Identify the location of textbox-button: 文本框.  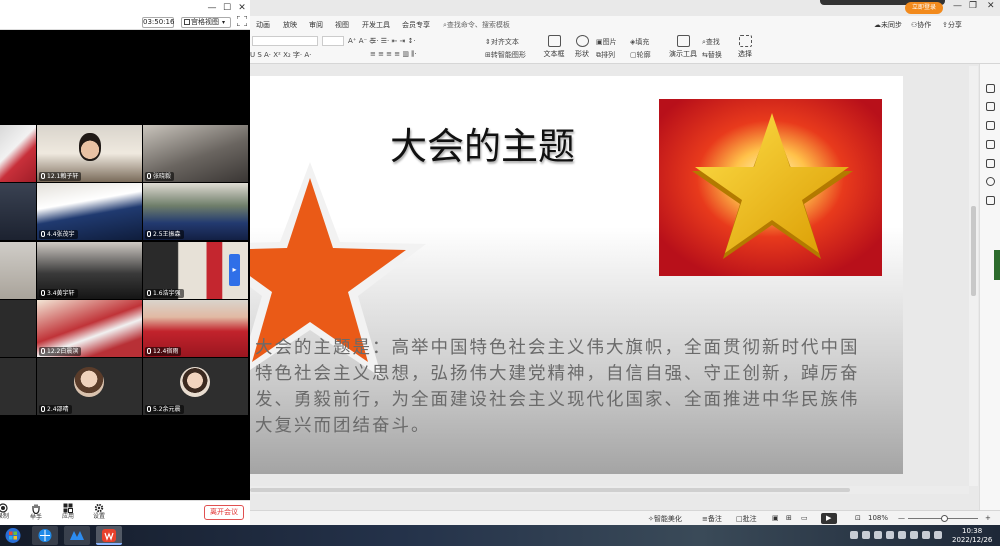
(554, 49).